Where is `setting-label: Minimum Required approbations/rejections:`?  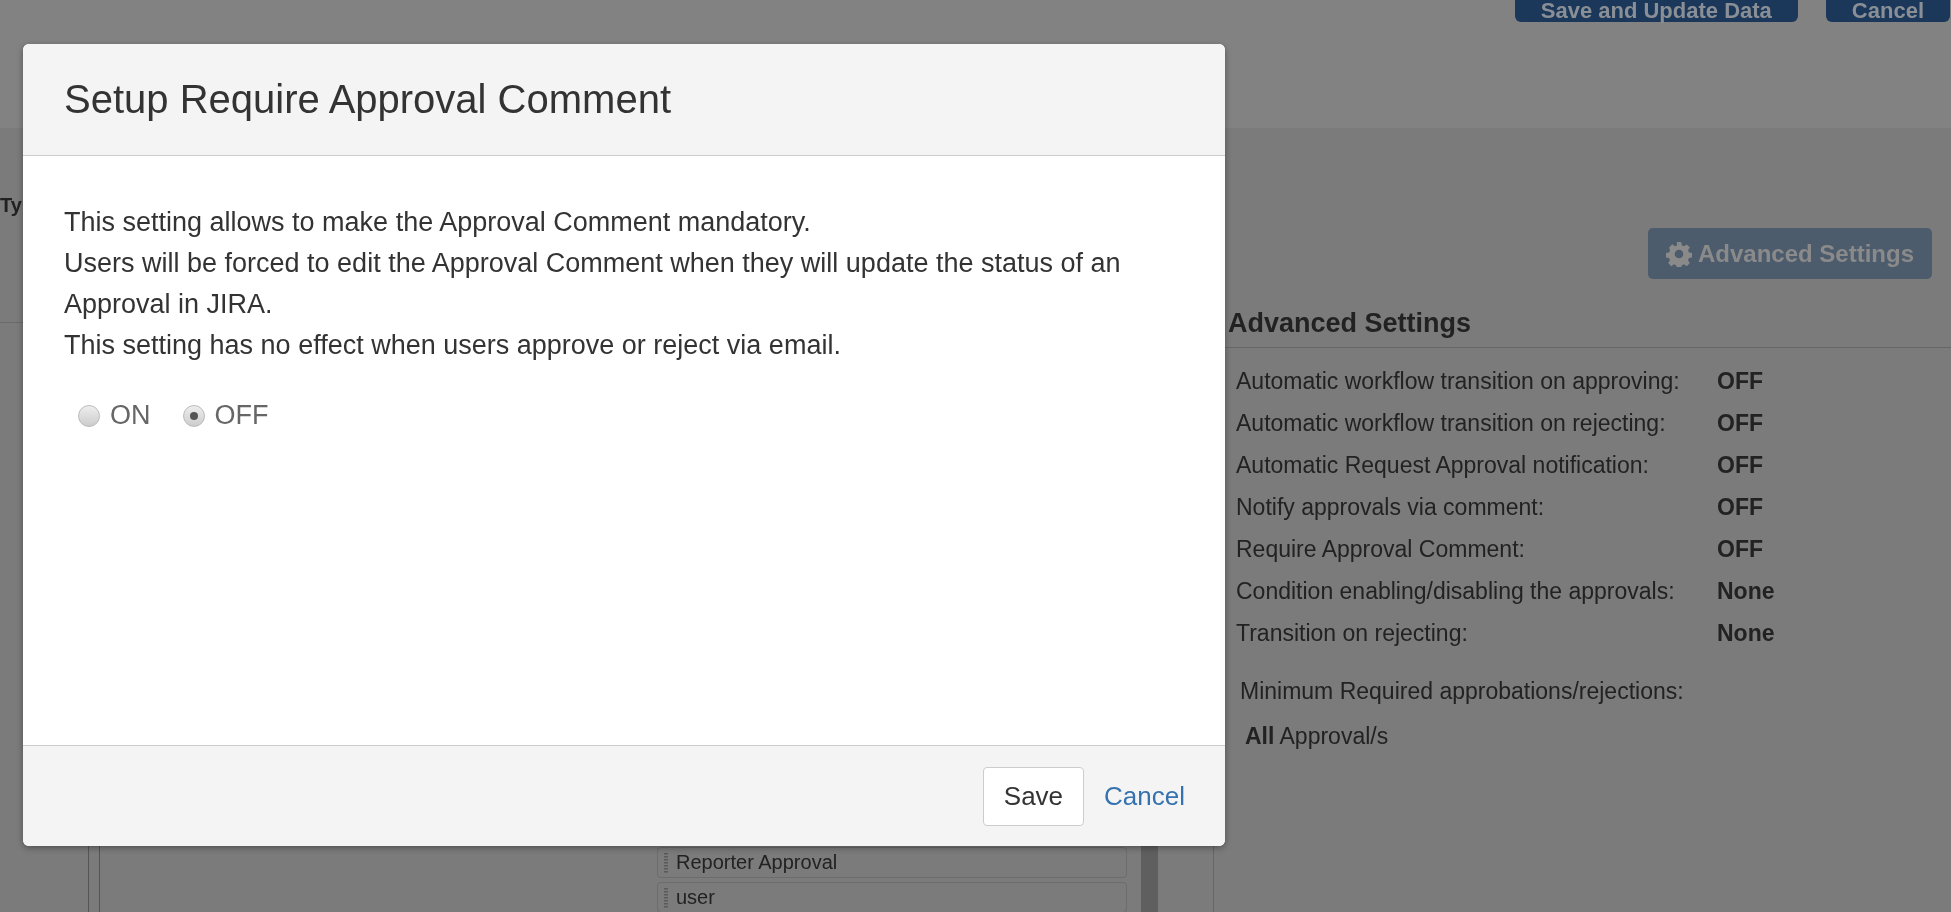
setting-label: Minimum Required approbations/rejections: is located at coordinates (1462, 691).